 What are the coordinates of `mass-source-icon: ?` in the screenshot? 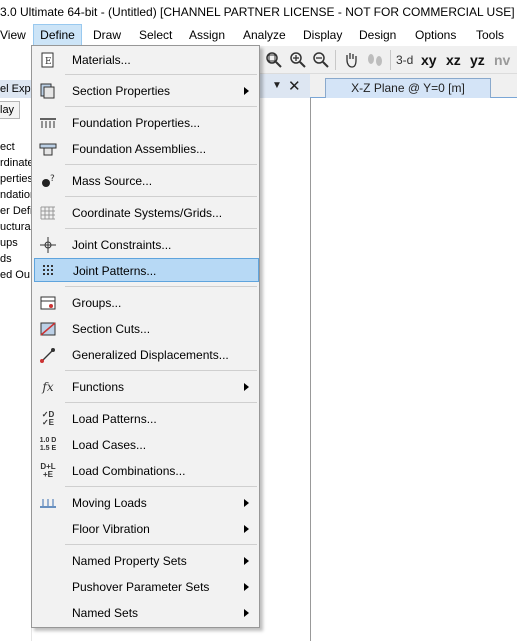 It's located at (48, 180).